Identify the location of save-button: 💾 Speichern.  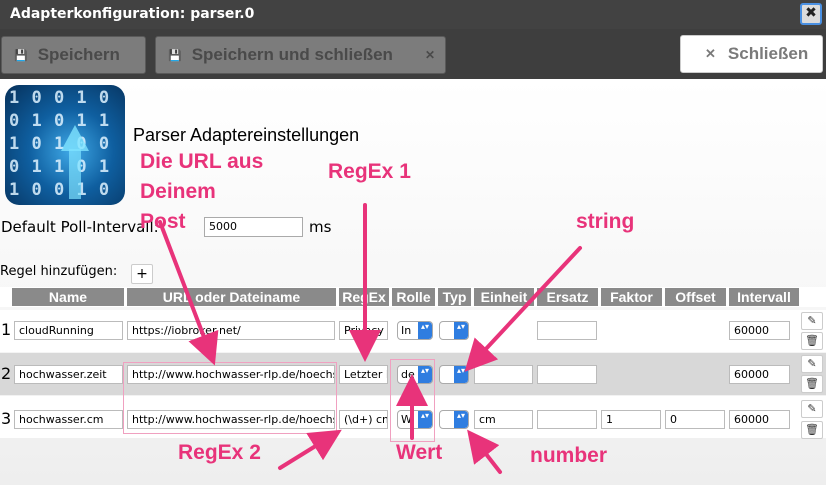
(73, 55).